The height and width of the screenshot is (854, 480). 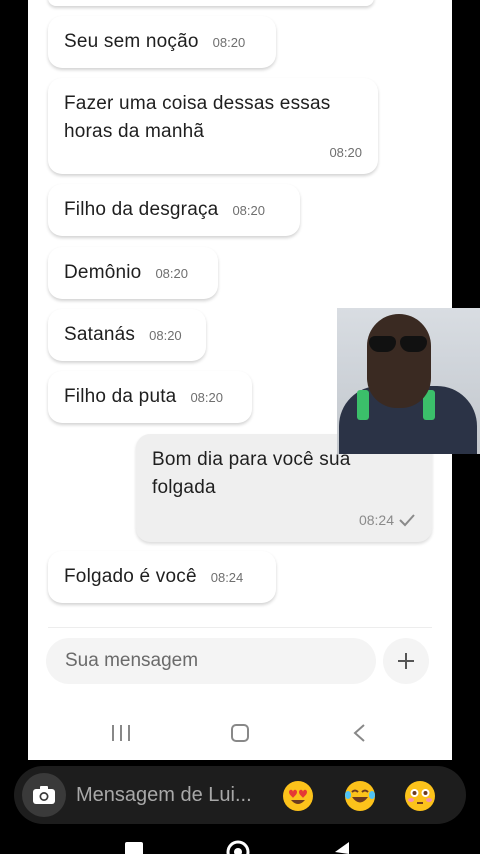 I want to click on message-bubble: Filho da puta 08:20, so click(x=150, y=397).